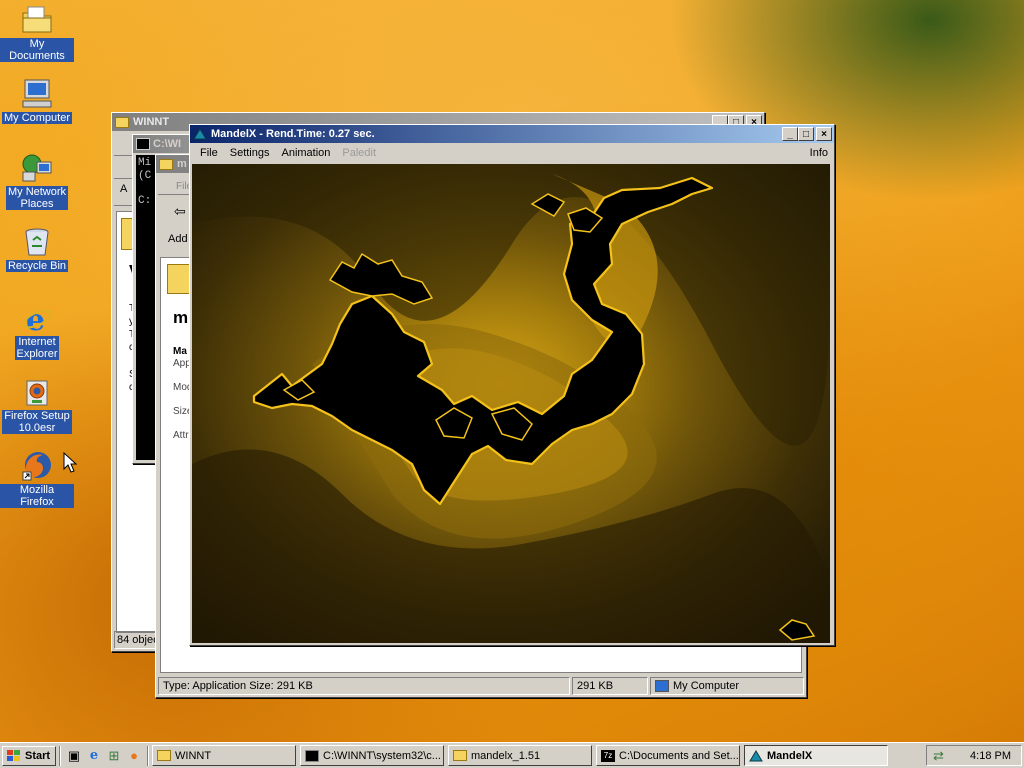 The height and width of the screenshot is (768, 1024). I want to click on desktop-icon-label: My Network Places, so click(37, 198).